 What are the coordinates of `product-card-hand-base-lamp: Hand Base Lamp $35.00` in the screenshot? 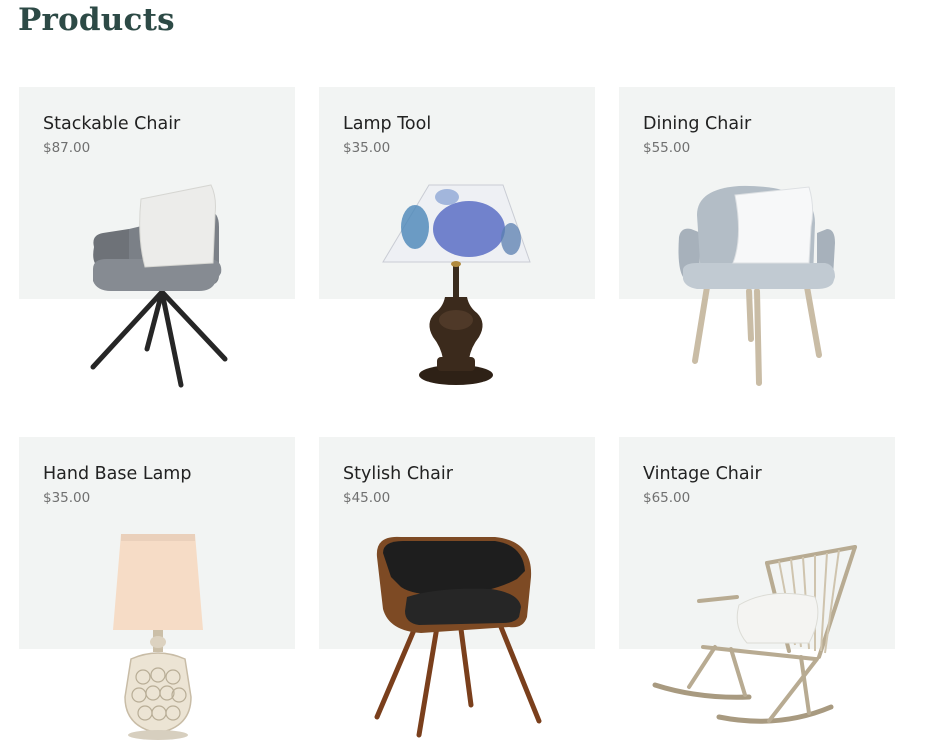 It's located at (157, 596).